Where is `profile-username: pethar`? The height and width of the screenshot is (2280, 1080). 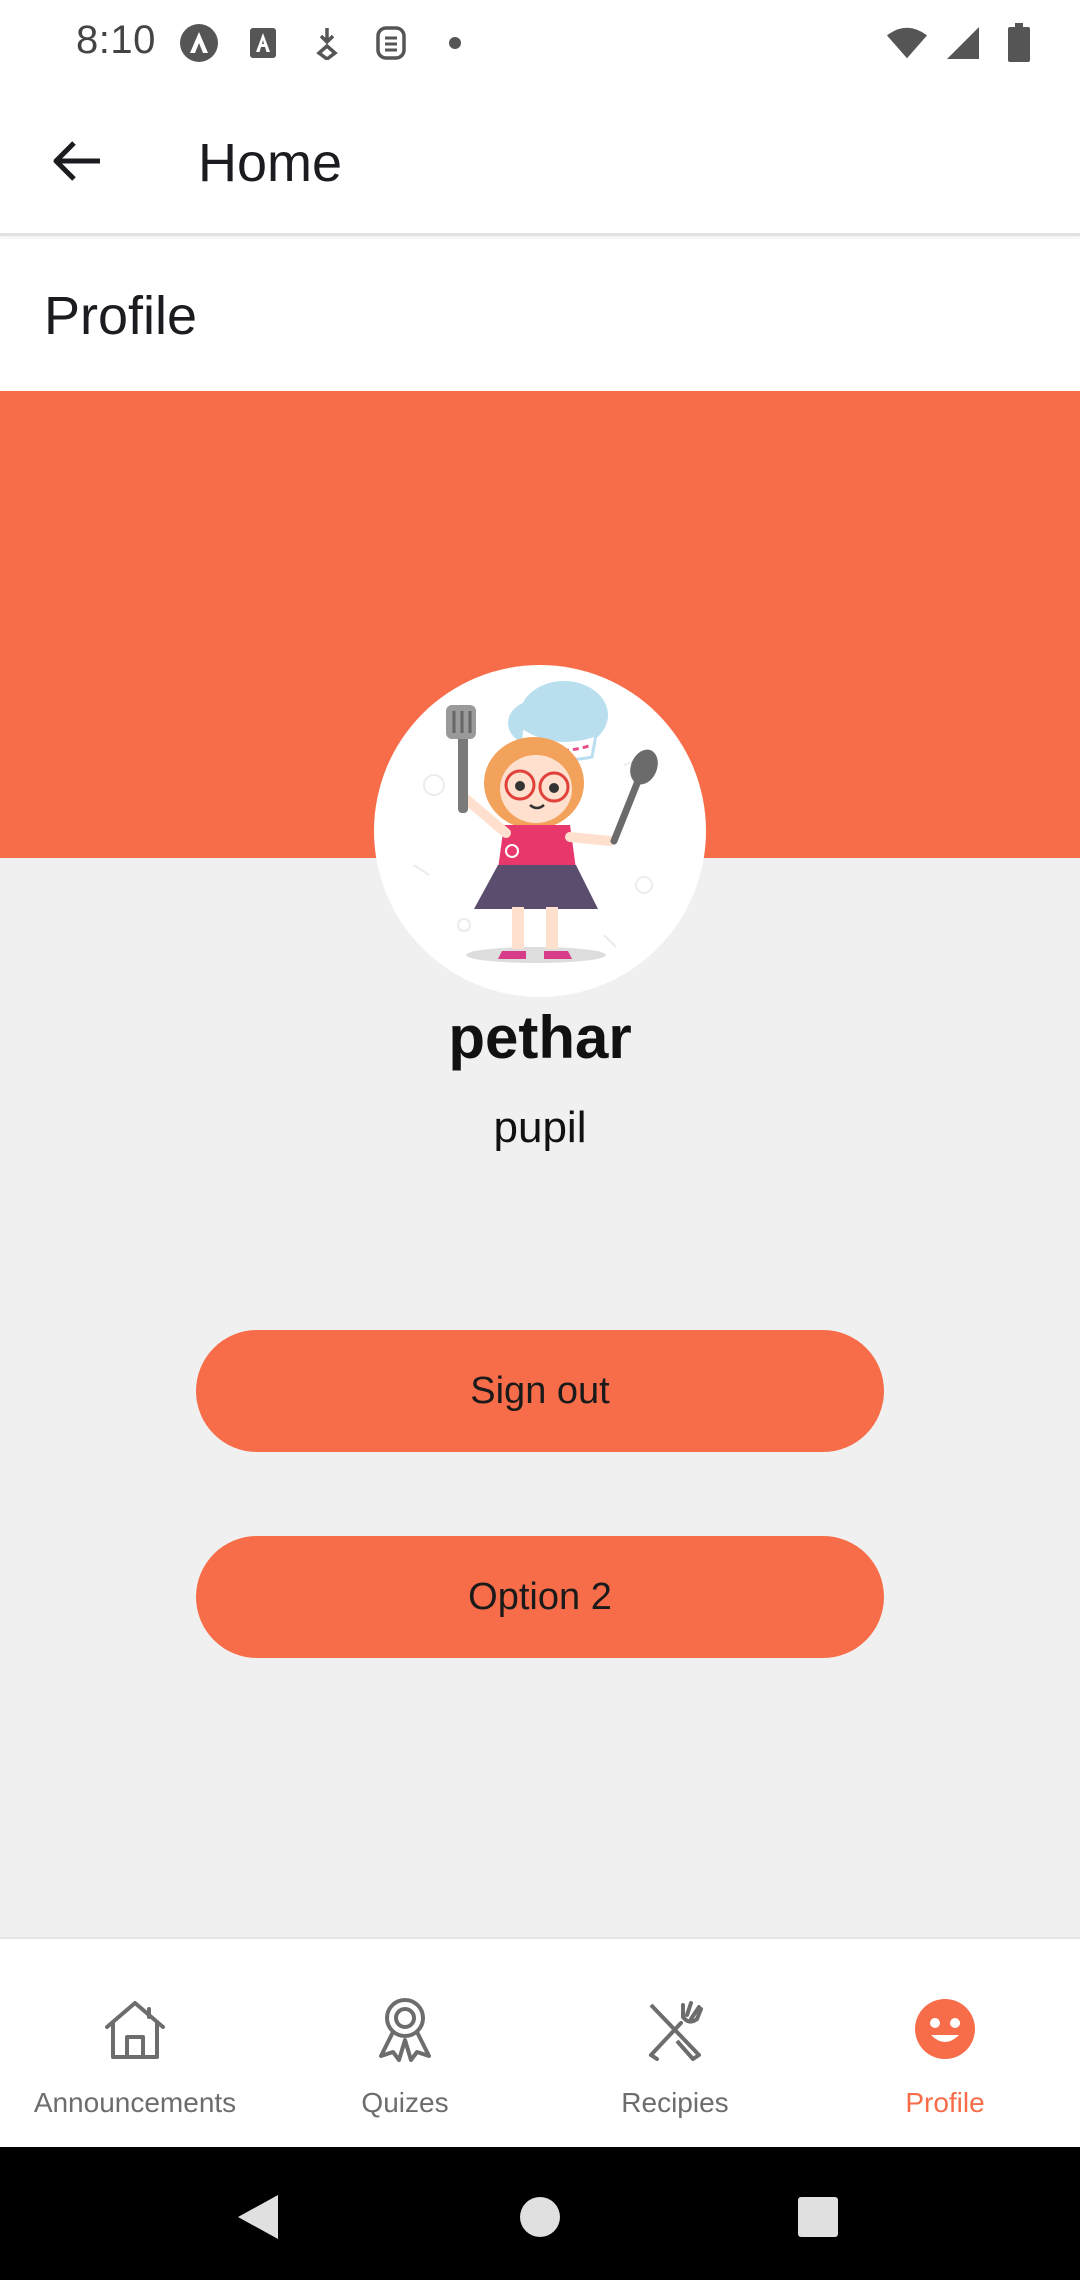 profile-username: pethar is located at coordinates (540, 1037).